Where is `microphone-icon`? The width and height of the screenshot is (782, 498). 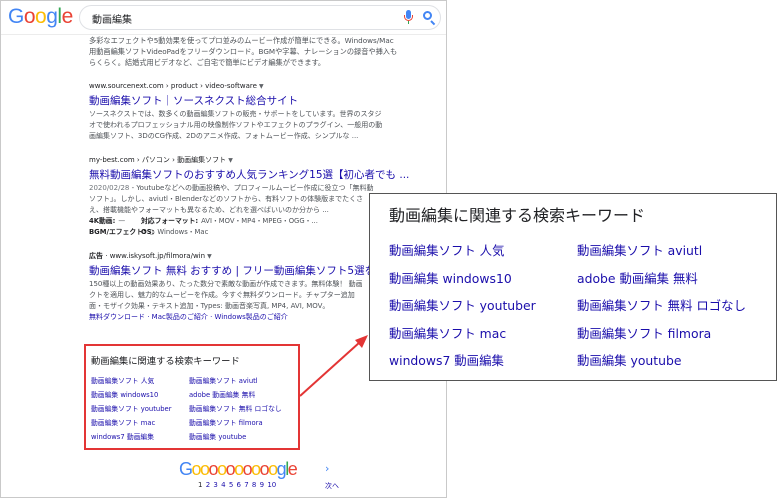
microphone-icon is located at coordinates (408, 18).